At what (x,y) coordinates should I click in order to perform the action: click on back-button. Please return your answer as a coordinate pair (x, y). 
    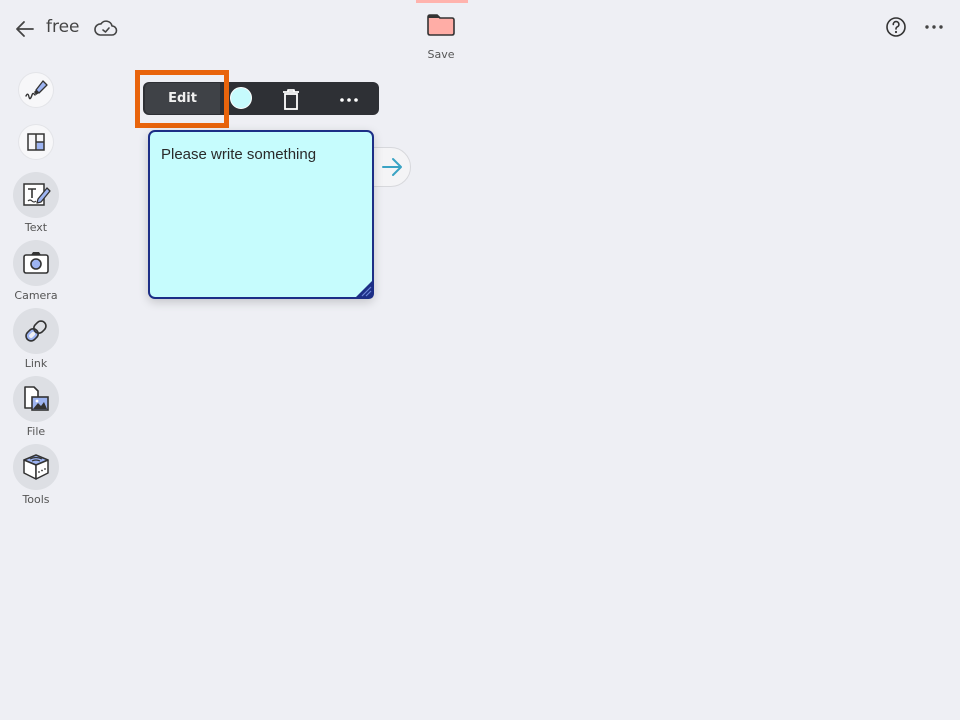
    Looking at the image, I should click on (25, 29).